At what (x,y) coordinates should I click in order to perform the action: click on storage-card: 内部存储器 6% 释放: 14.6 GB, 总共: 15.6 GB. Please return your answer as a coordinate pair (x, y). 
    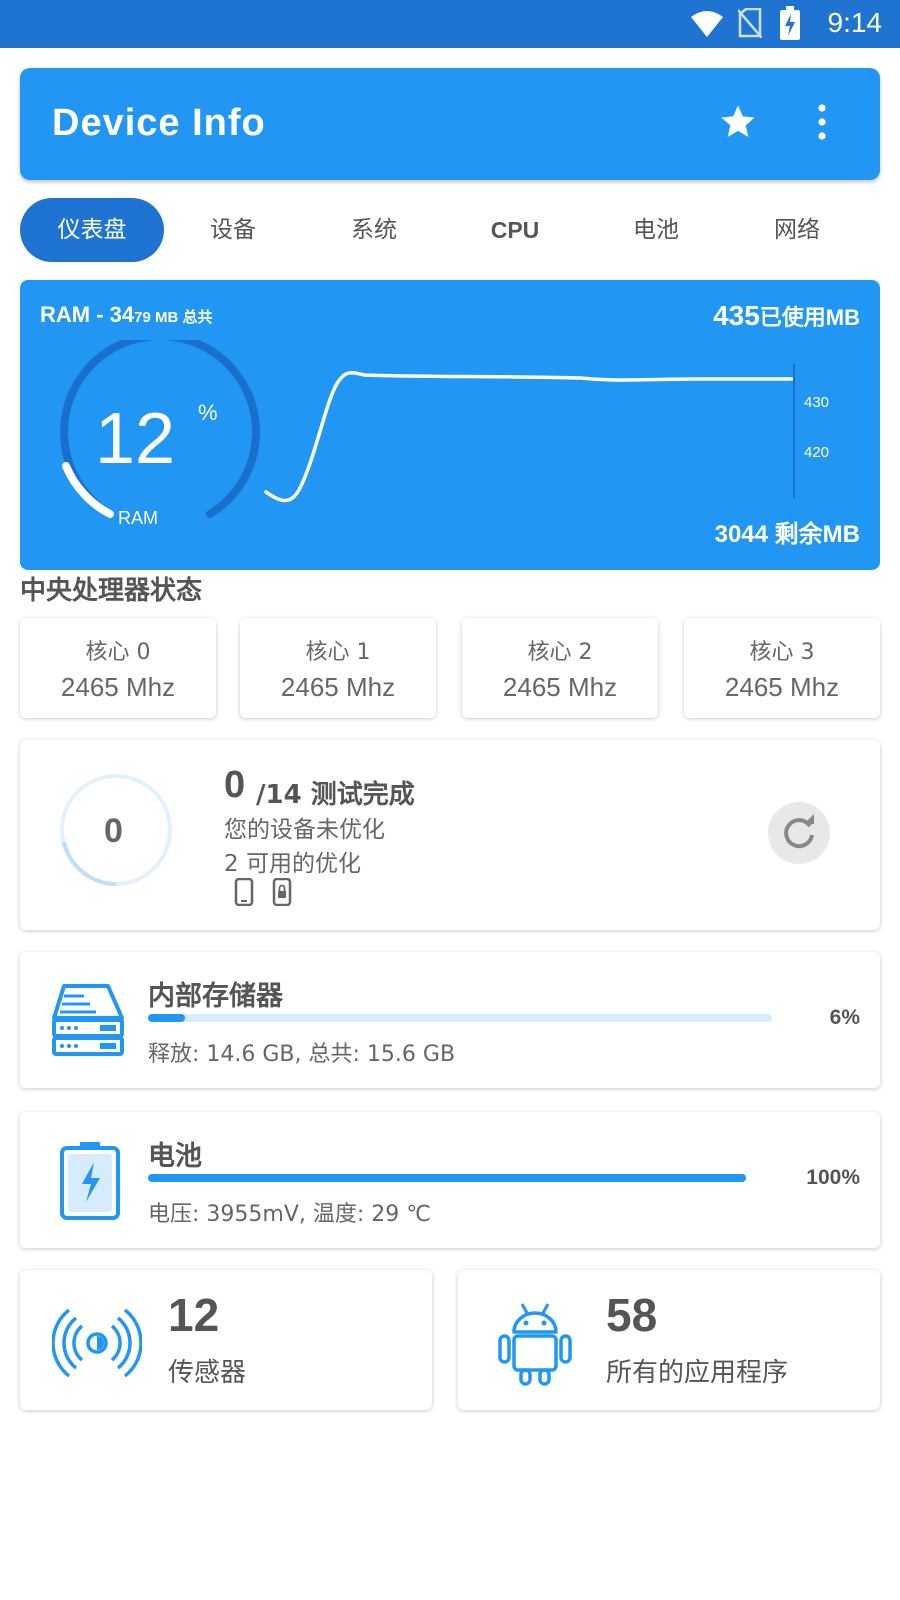
    Looking at the image, I should click on (450, 1020).